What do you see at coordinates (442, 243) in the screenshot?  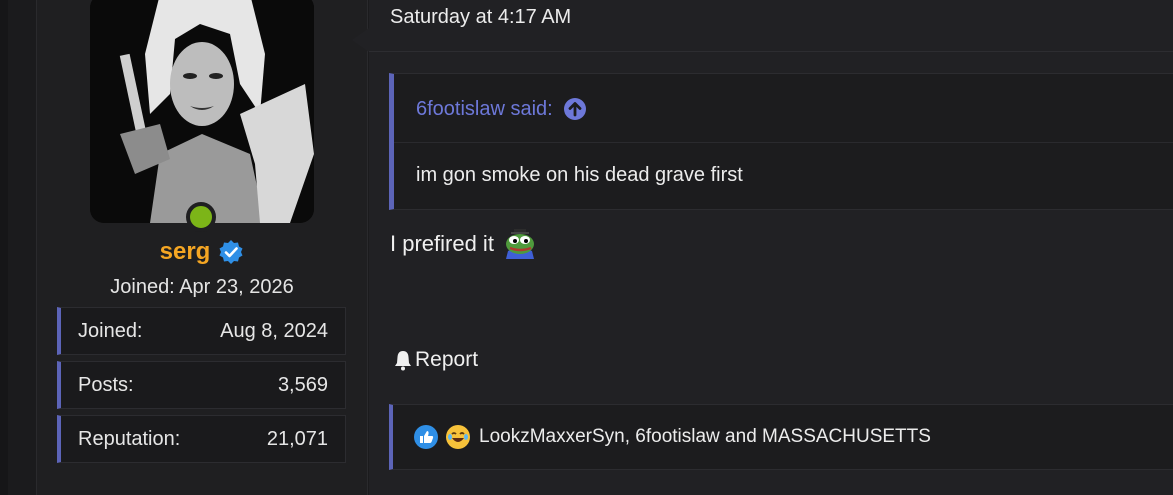 I see `post-body-text: I prefired it` at bounding box center [442, 243].